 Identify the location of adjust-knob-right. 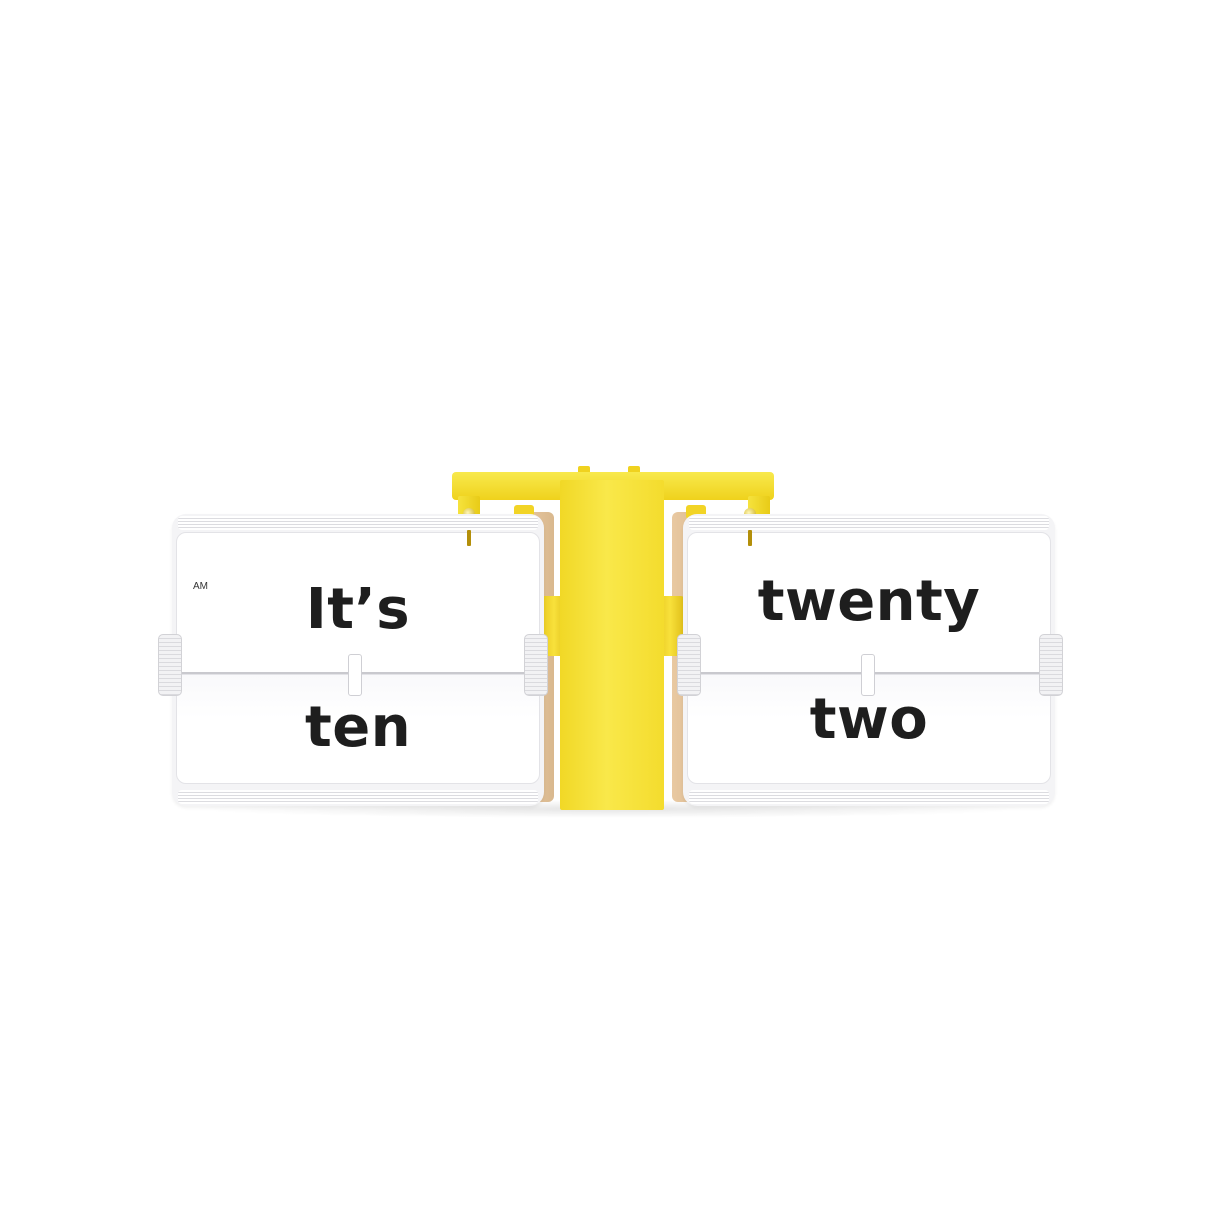
(1051, 665).